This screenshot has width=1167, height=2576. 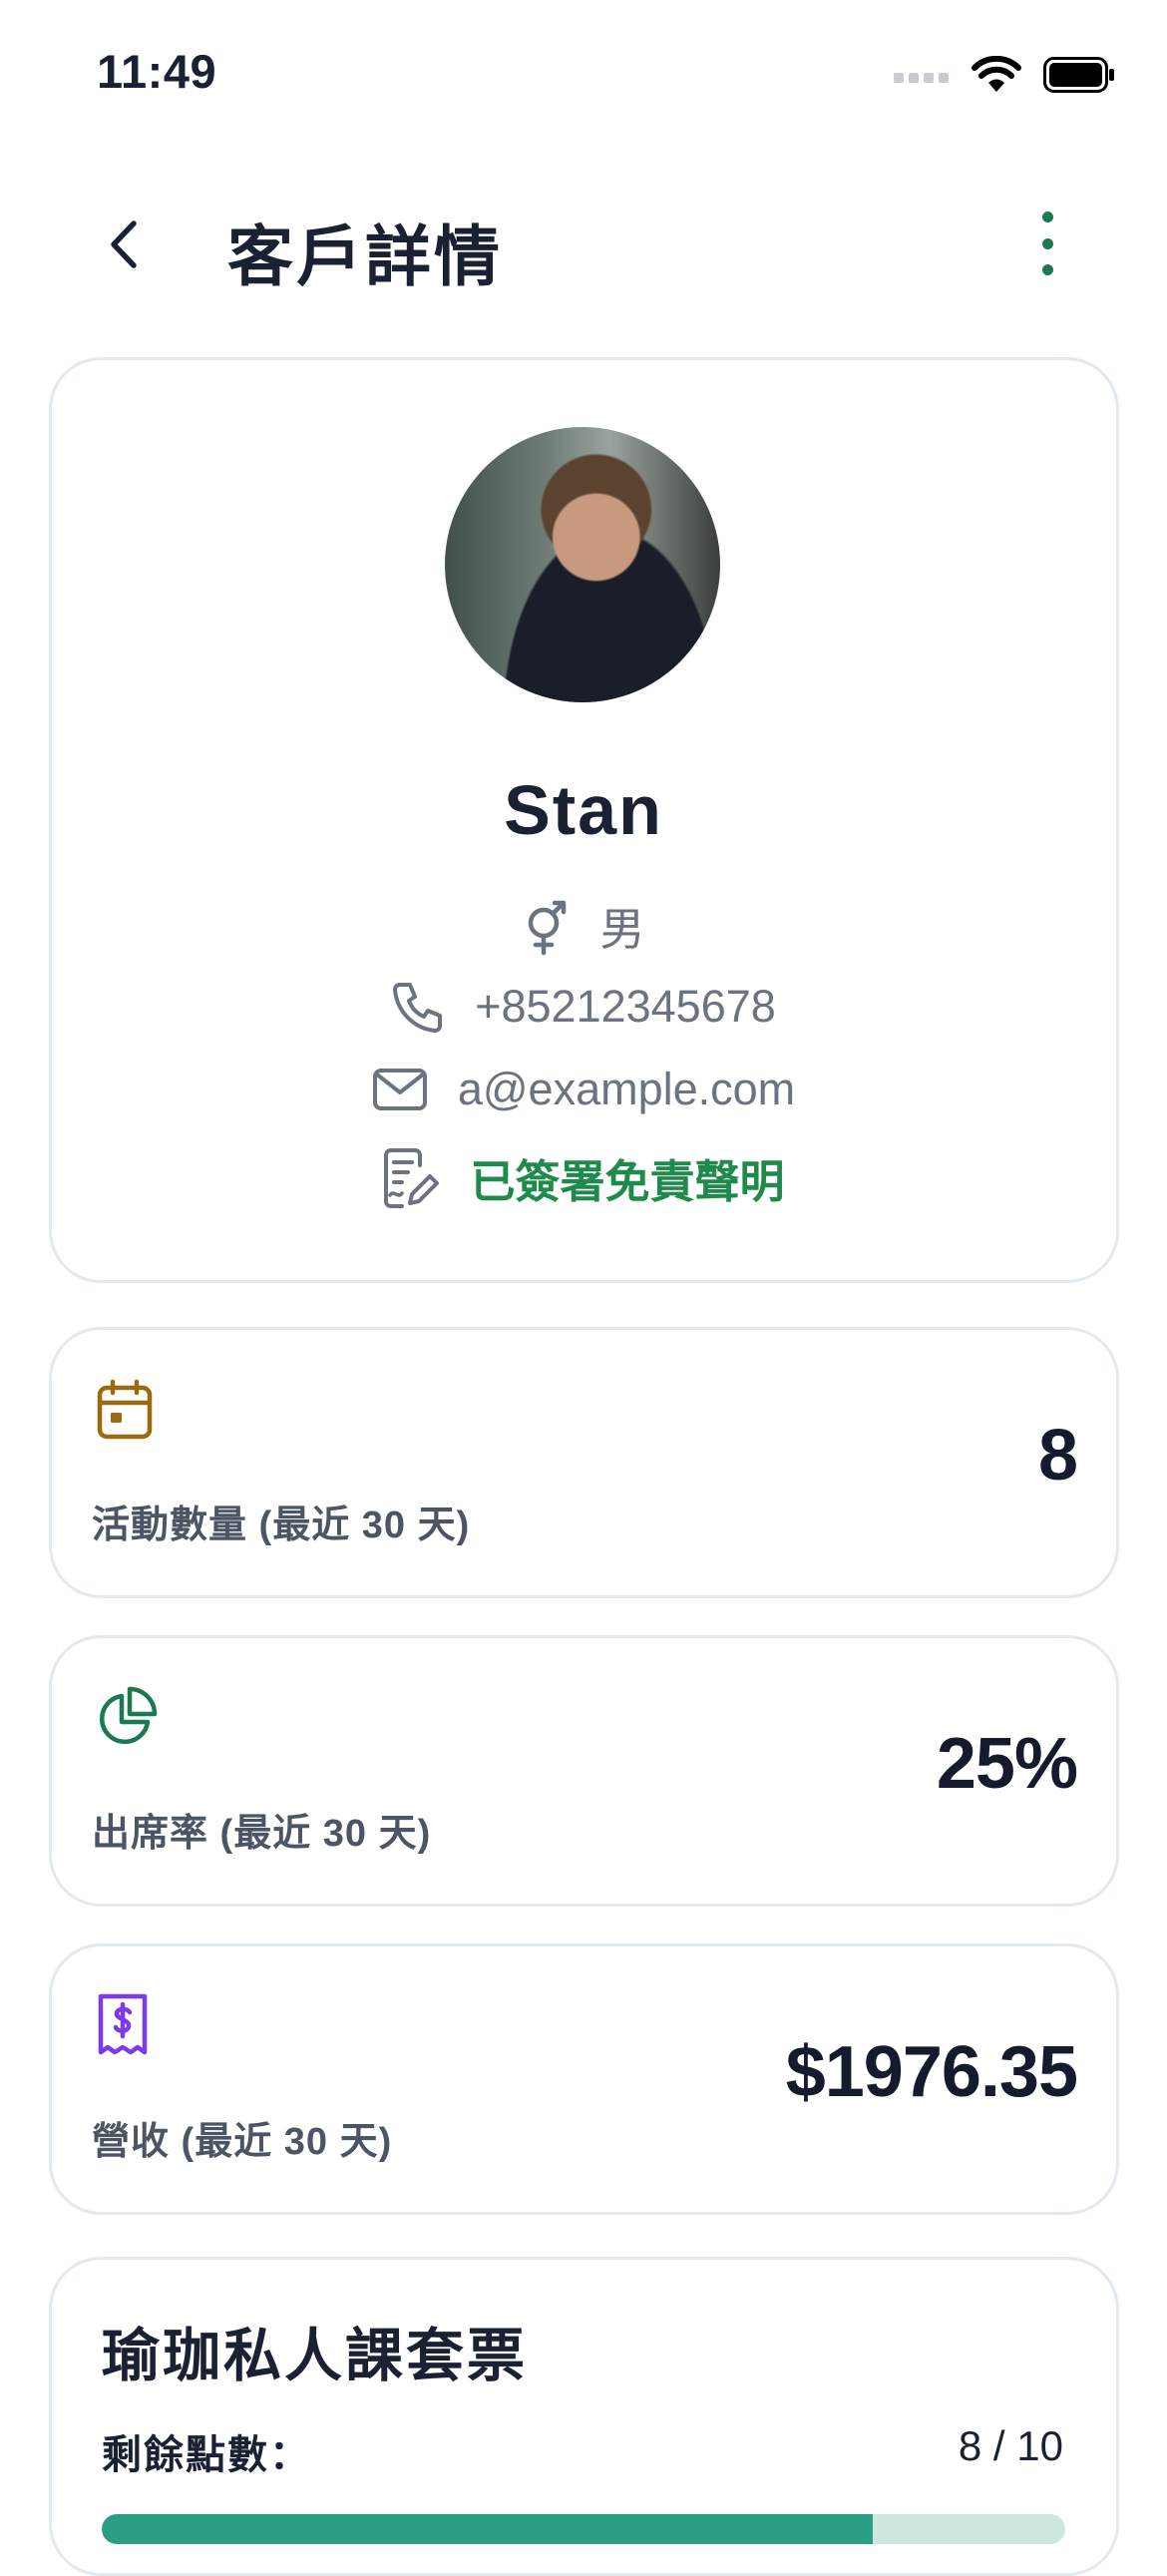 I want to click on remaining-points-value: 8 / 10, so click(x=1010, y=2445).